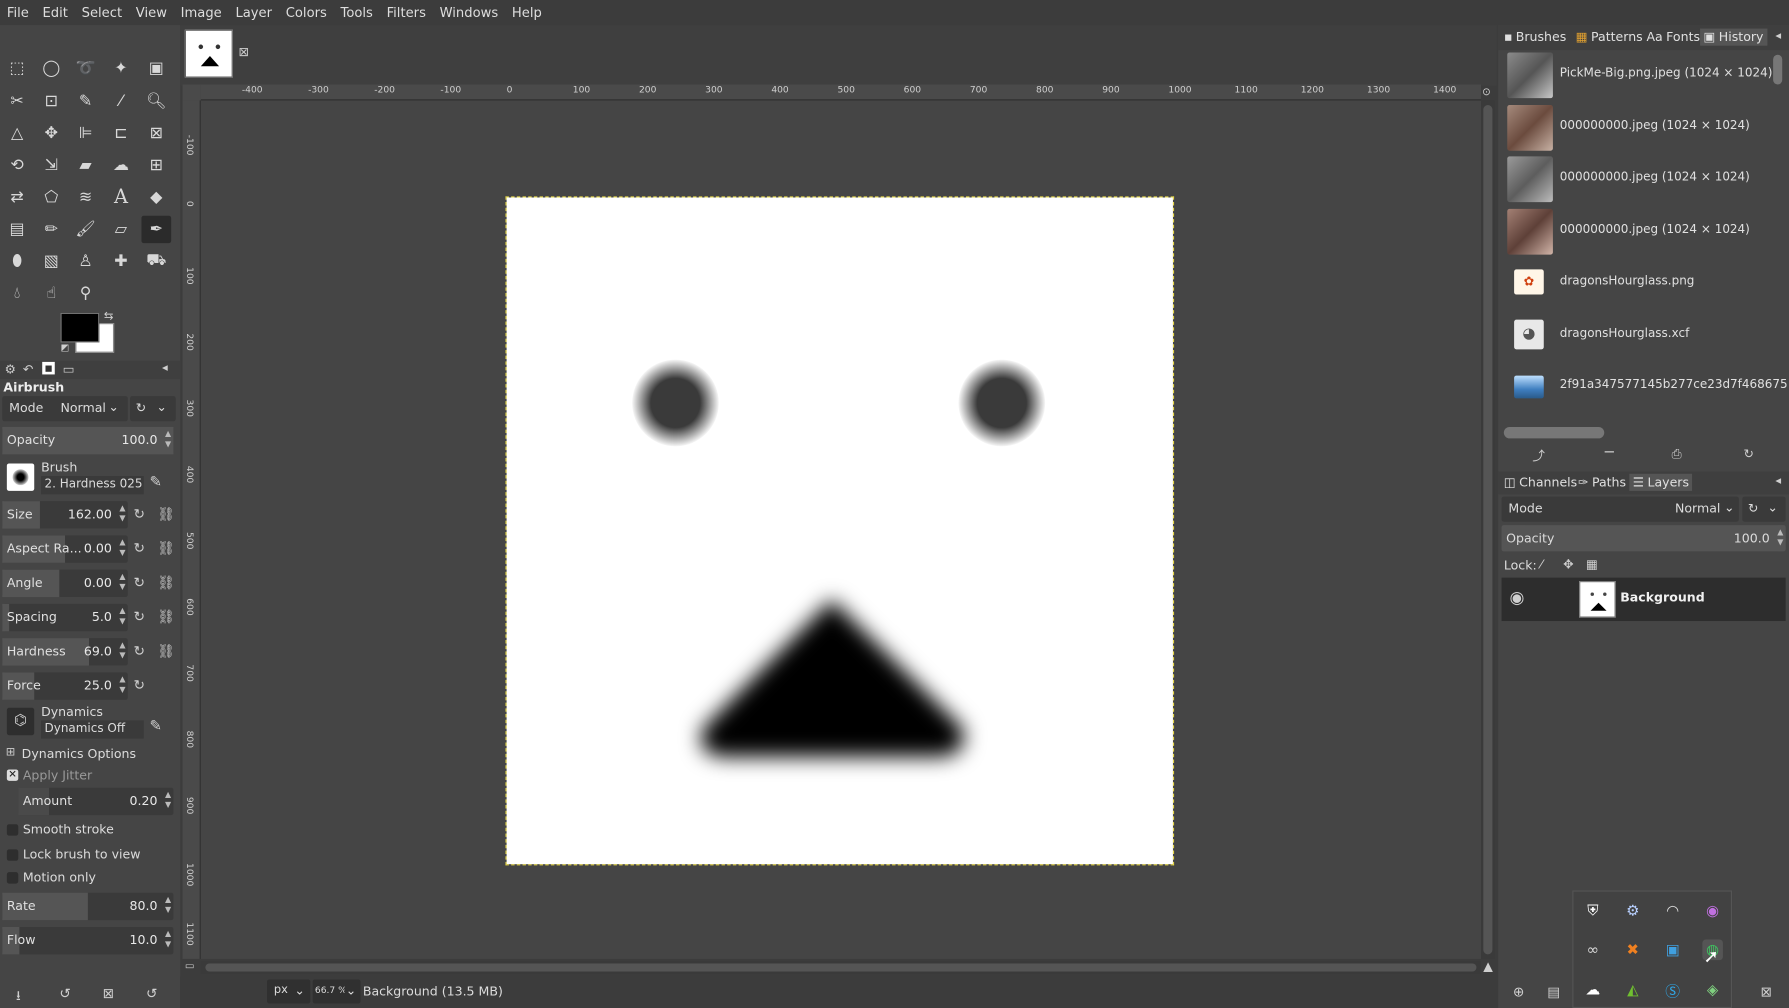  Describe the element at coordinates (156, 133) in the screenshot. I see `unified-transform-icon: ⊠` at that location.